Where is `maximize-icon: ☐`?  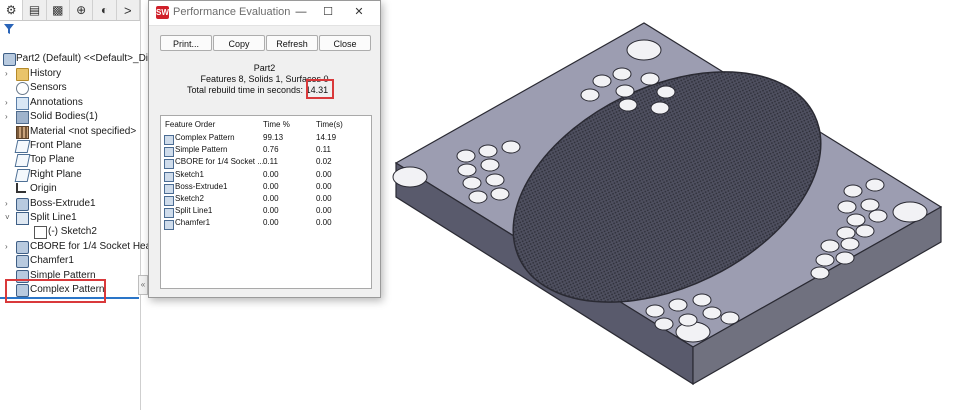
maximize-icon: ☐ is located at coordinates (328, 12).